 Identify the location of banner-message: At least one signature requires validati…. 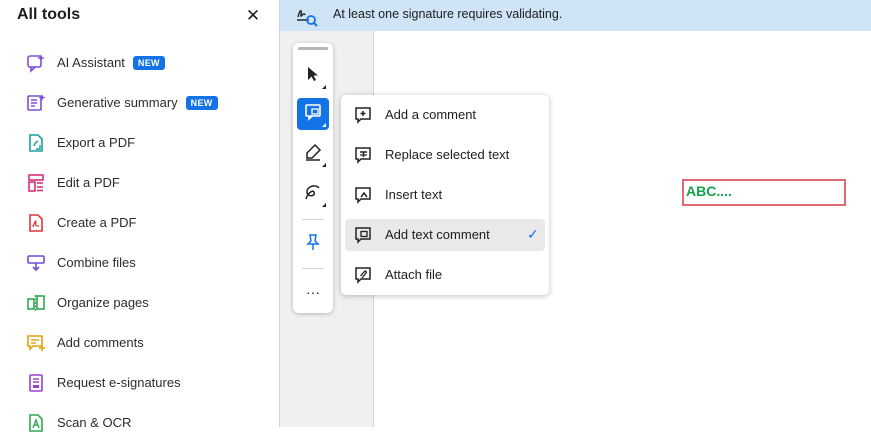
(448, 14).